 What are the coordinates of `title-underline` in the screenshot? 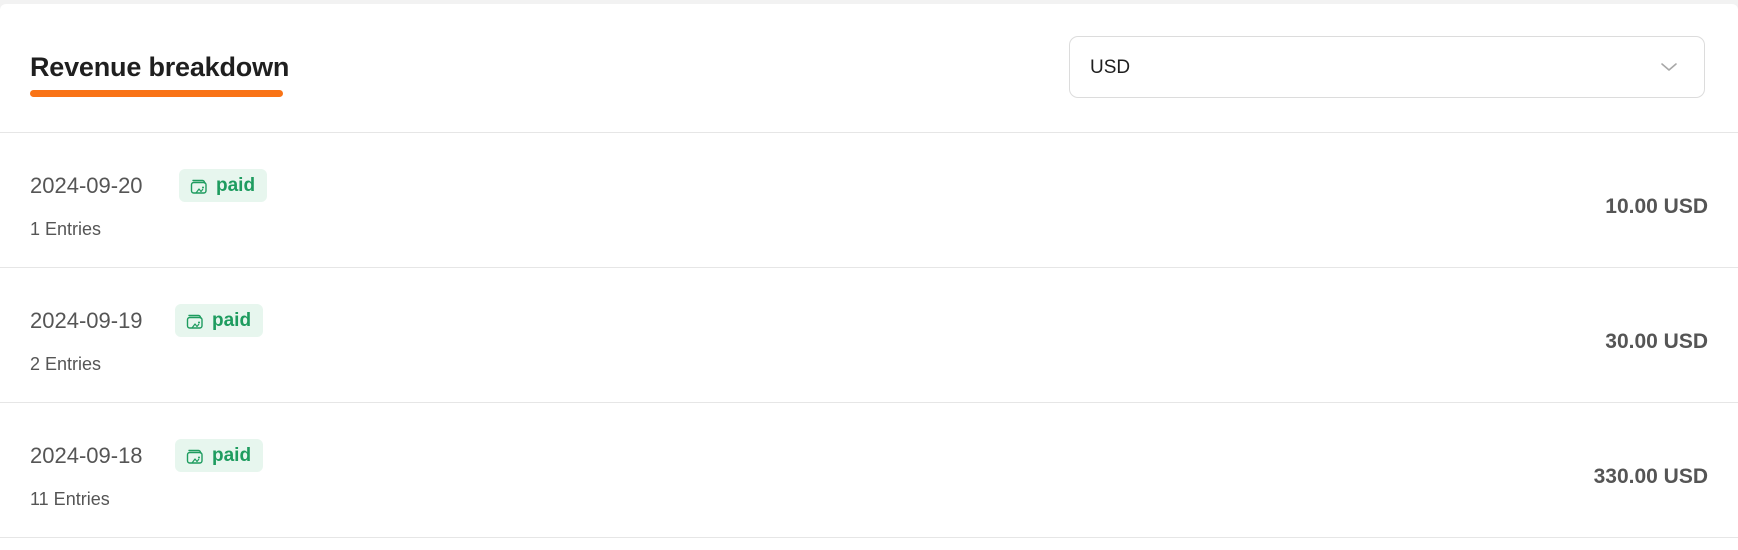 It's located at (156, 93).